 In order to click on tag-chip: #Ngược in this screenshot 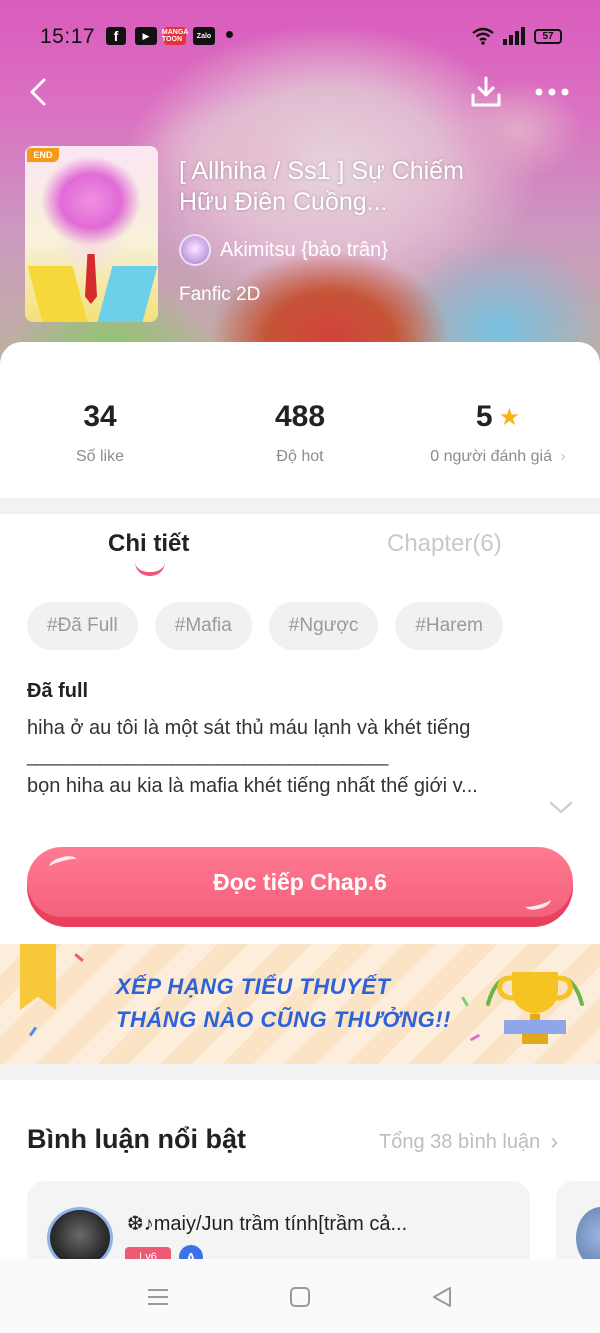, I will do `click(323, 626)`.